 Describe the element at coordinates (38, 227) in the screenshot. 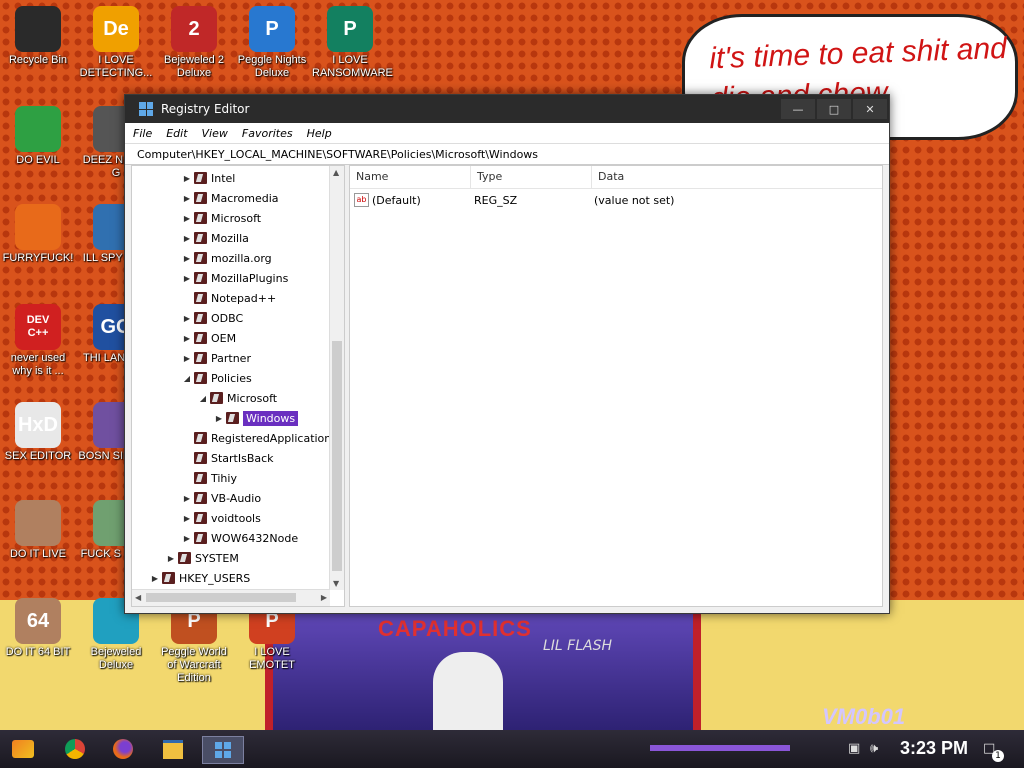

I see `firefox-icon` at that location.